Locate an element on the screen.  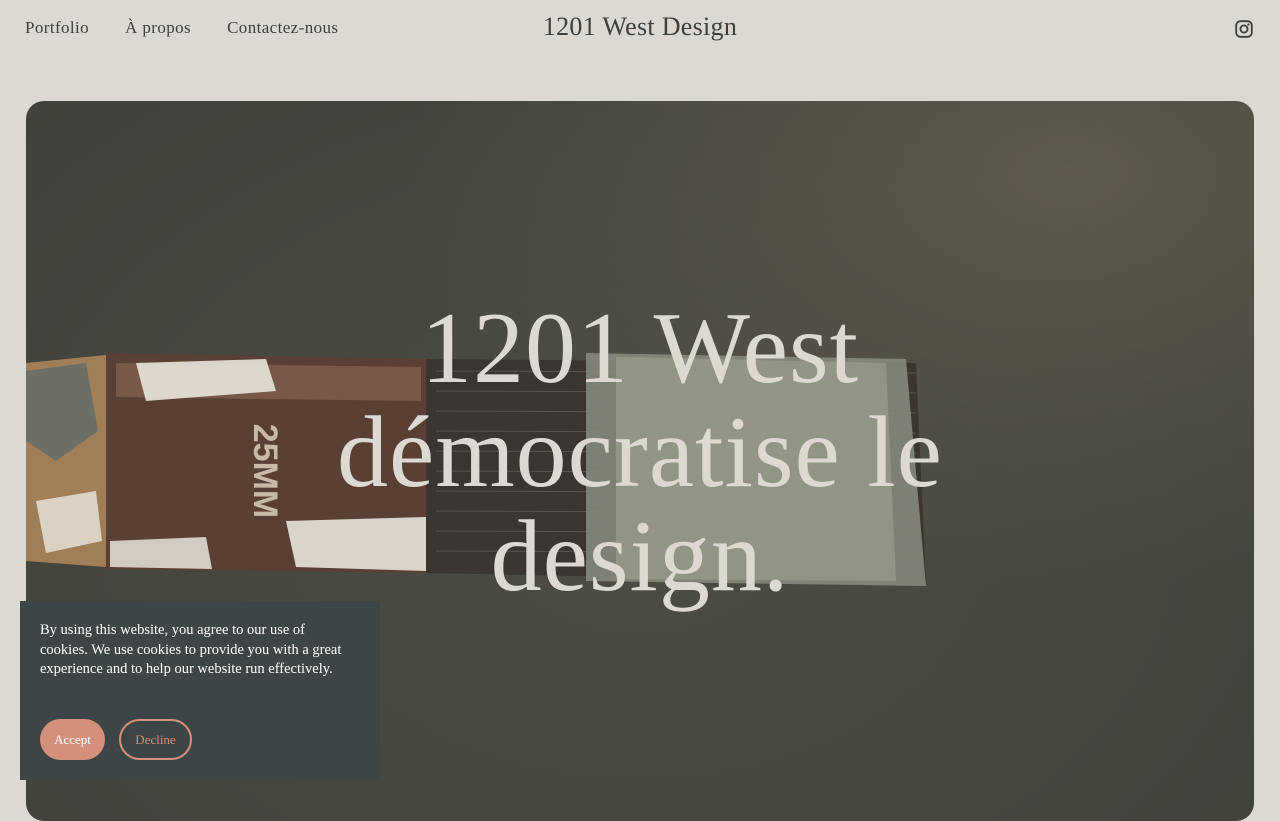
hero-headline-line: design. is located at coordinates (640, 556).